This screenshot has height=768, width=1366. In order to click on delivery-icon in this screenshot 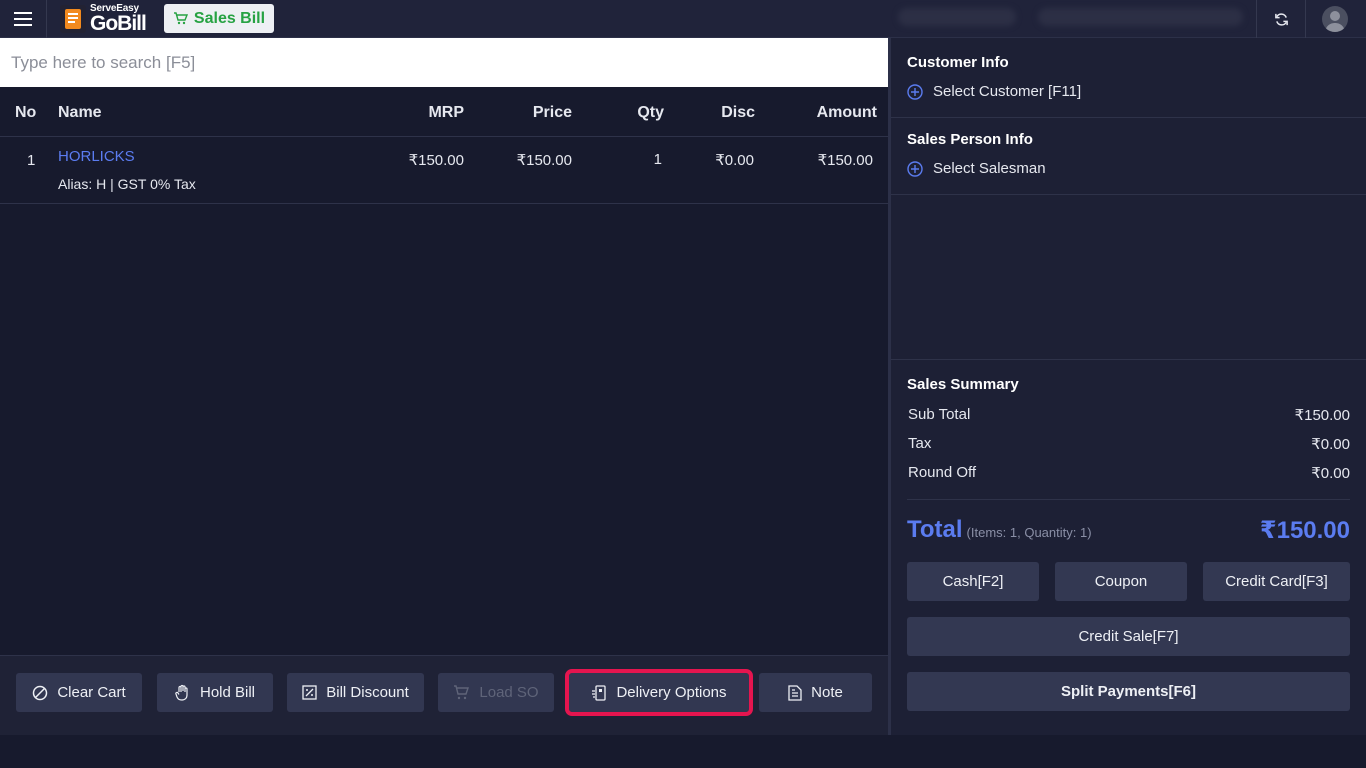, I will do `click(599, 692)`.